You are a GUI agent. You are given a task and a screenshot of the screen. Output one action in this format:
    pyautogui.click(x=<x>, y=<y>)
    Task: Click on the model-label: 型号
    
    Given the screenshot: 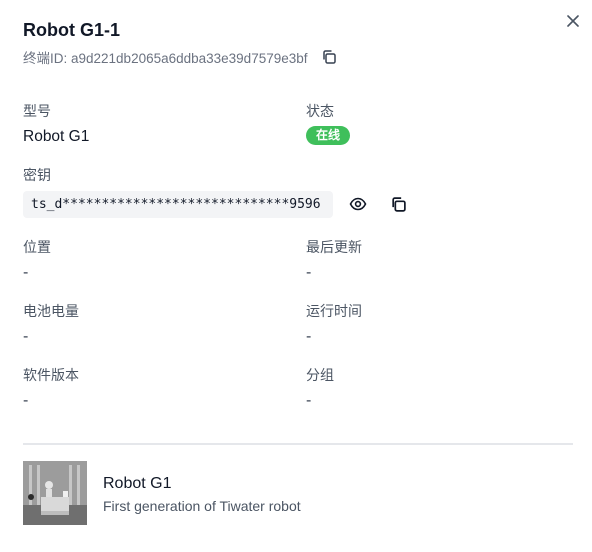 What is the action you would take?
    pyautogui.click(x=37, y=111)
    